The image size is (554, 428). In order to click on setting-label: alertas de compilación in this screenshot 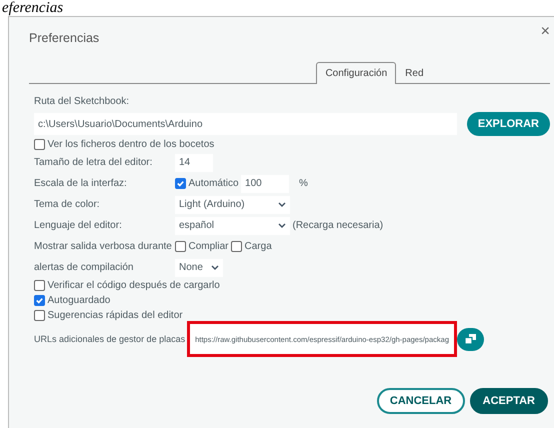, I will do `click(84, 268)`.